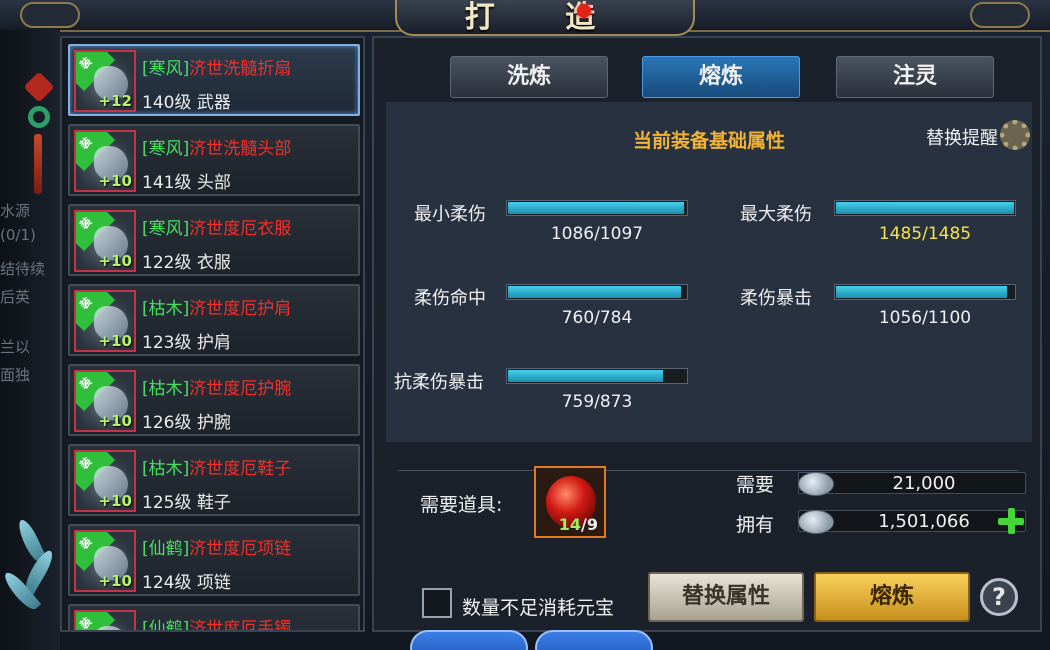  I want to click on equipment-list-item: 装 +10 [枯木]济世度厄护腕 126级 护腕, so click(214, 400).